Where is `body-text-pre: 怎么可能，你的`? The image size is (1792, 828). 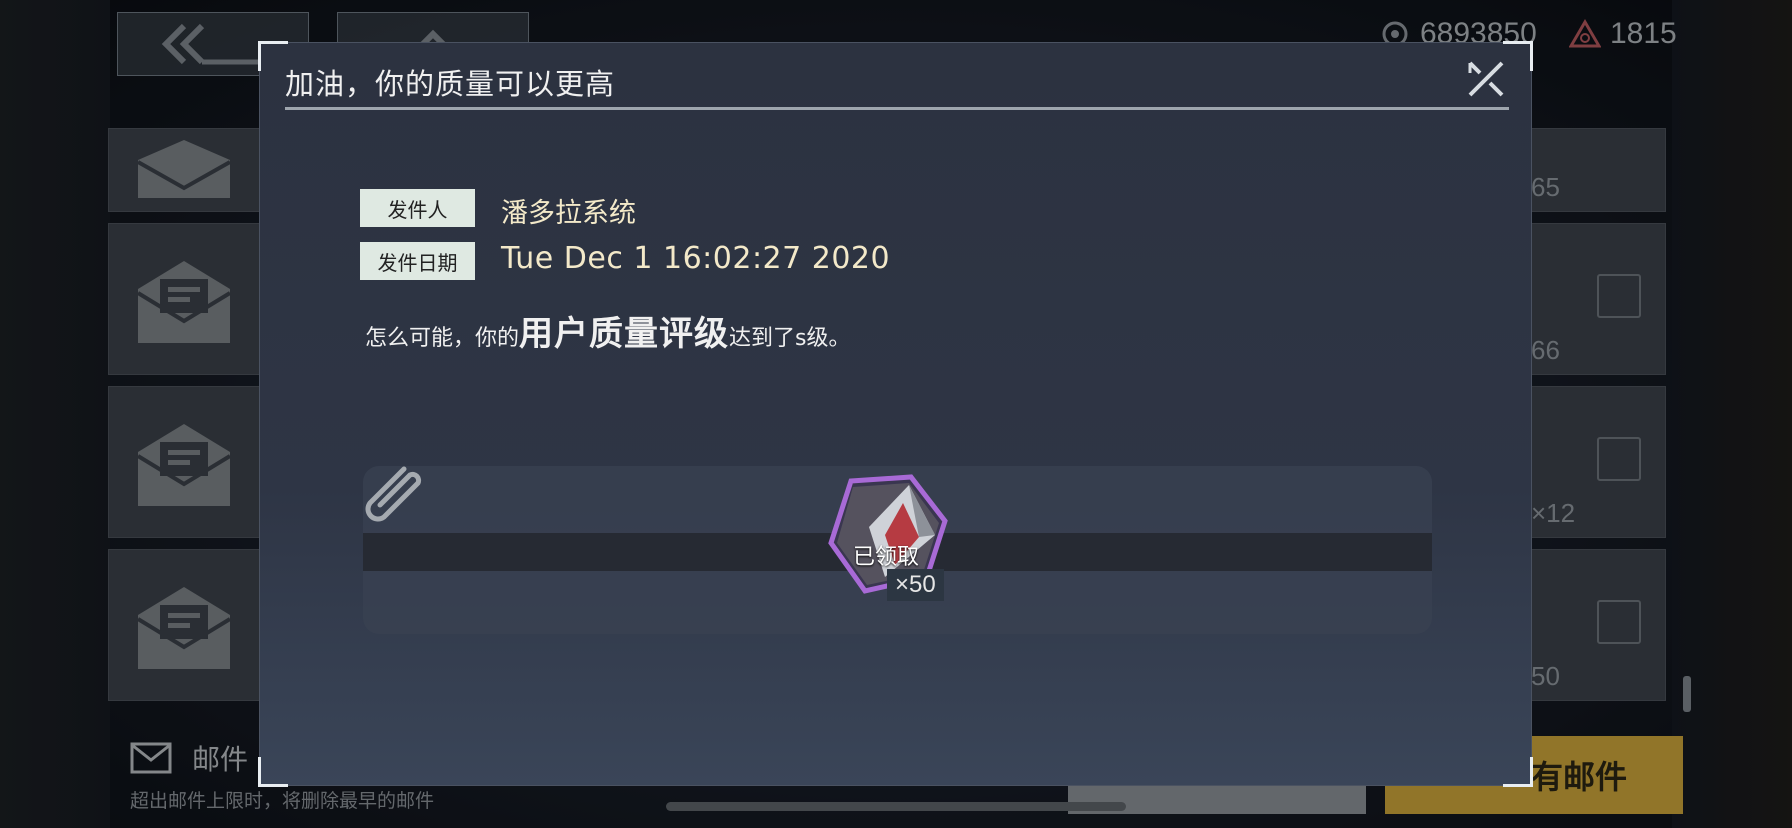
body-text-pre: 怎么可能，你的 is located at coordinates (442, 338).